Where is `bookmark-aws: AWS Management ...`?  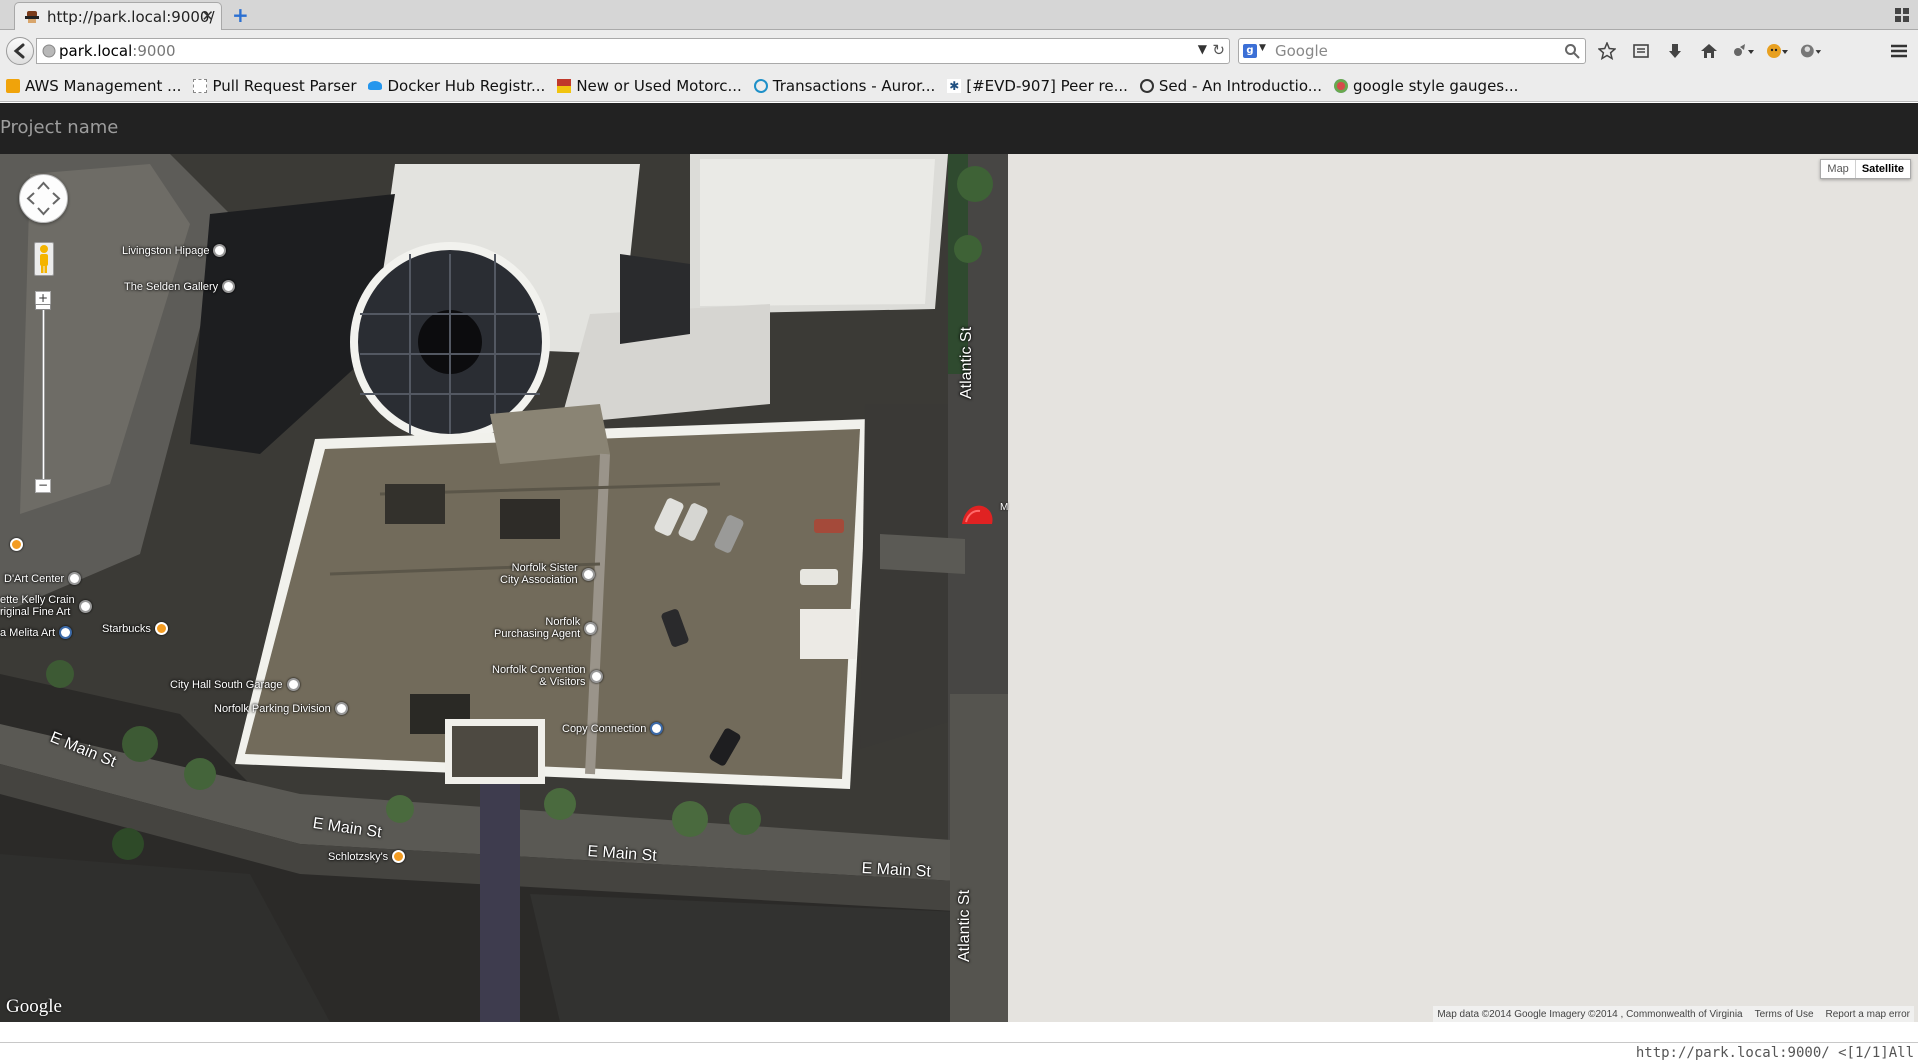 bookmark-aws: AWS Management ... is located at coordinates (93, 86).